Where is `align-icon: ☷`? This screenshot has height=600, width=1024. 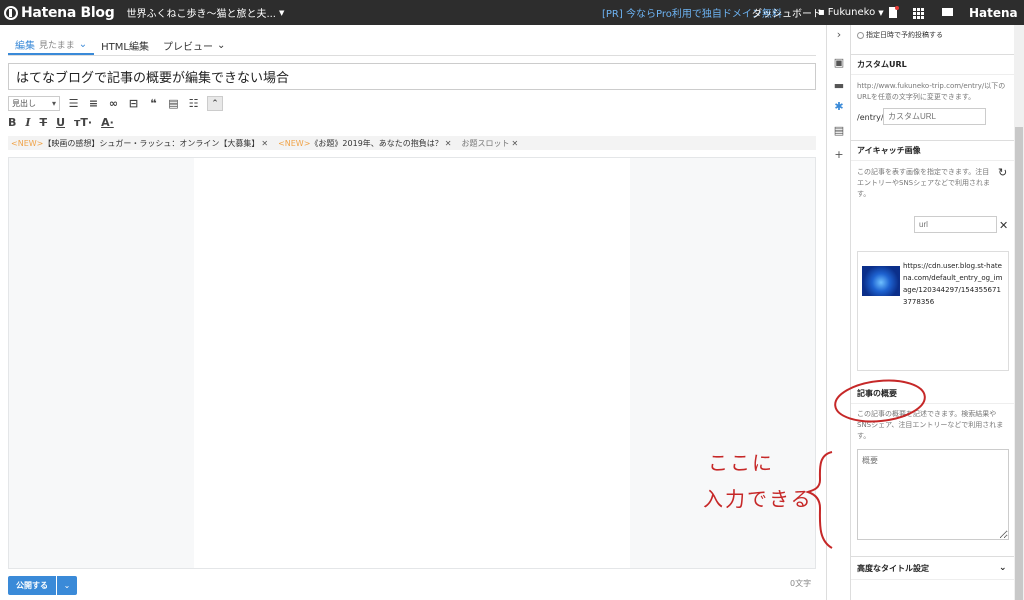
align-icon: ☷ is located at coordinates (193, 103).